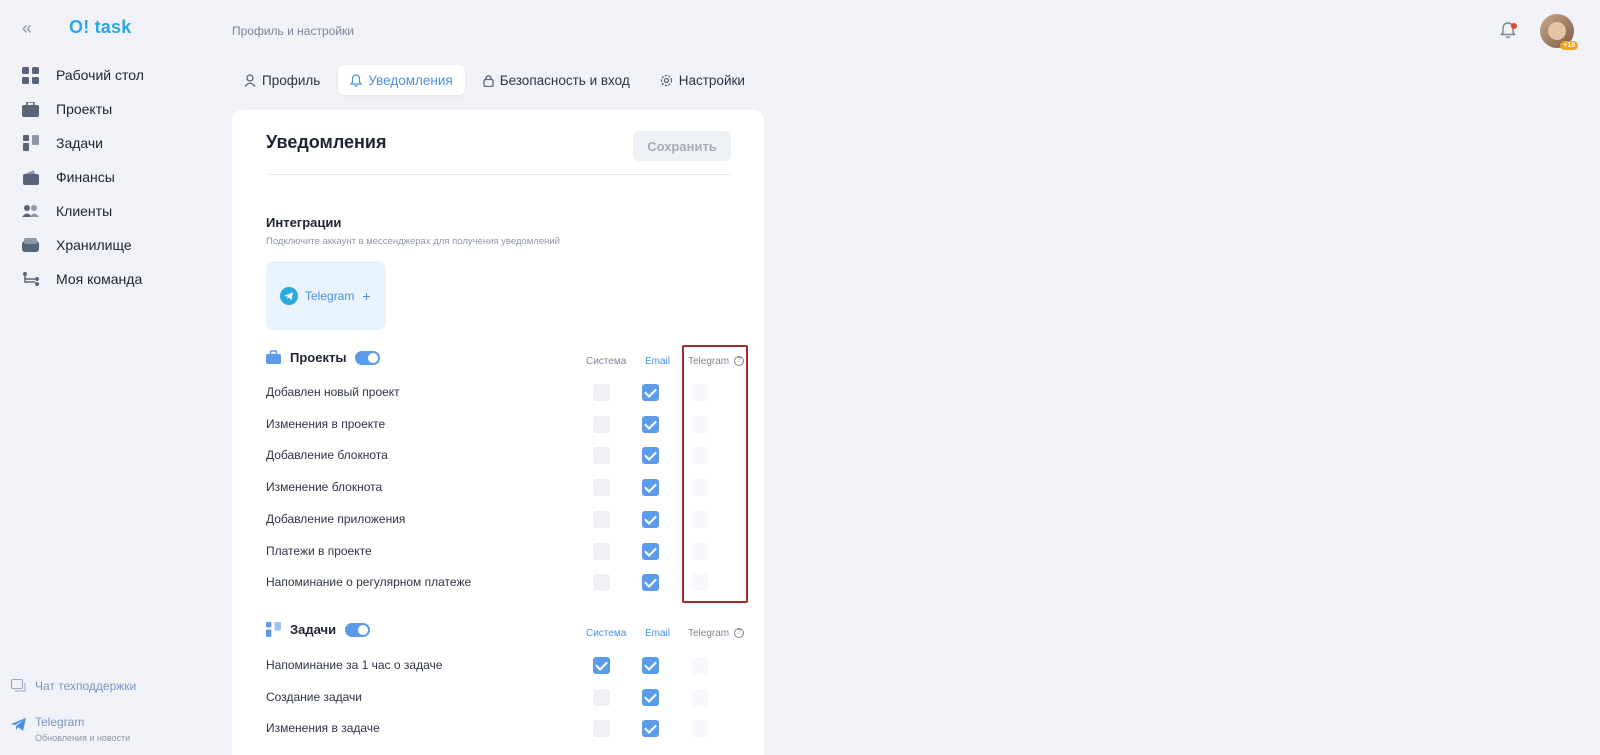  I want to click on sidebar-item-label: Клиенты, so click(84, 211).